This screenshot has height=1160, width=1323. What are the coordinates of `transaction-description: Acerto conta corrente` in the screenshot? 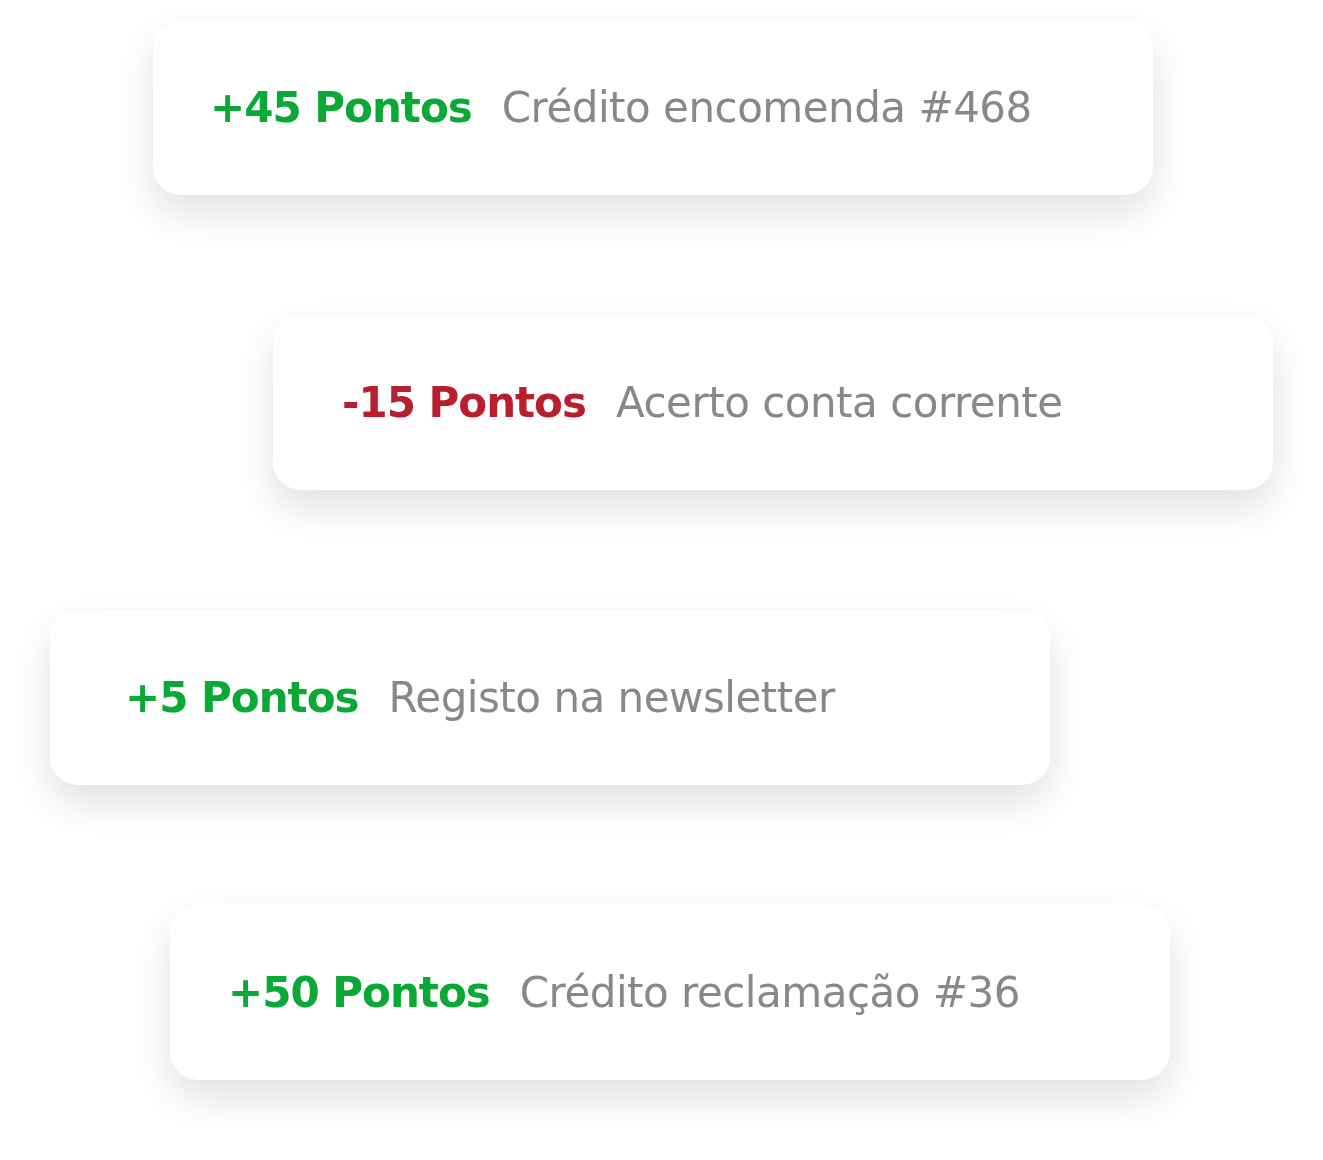 It's located at (839, 402).